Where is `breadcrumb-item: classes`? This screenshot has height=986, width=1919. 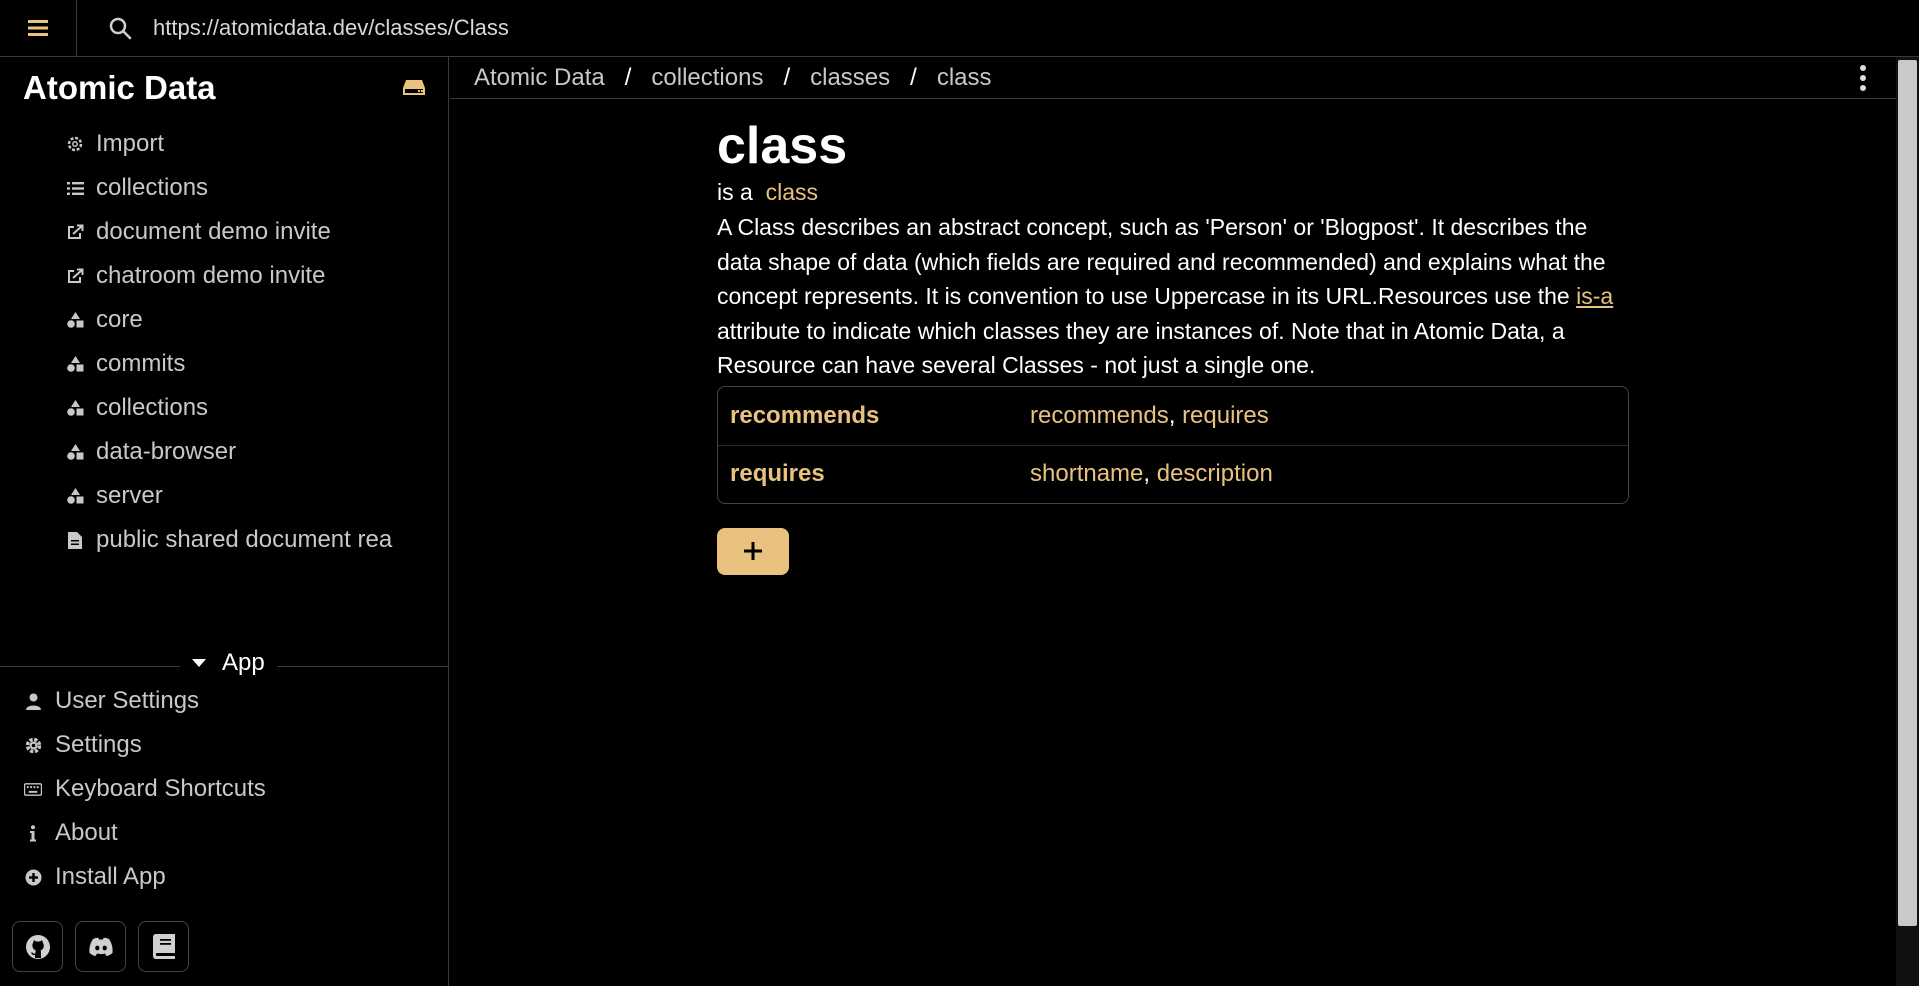 breadcrumb-item: classes is located at coordinates (850, 78).